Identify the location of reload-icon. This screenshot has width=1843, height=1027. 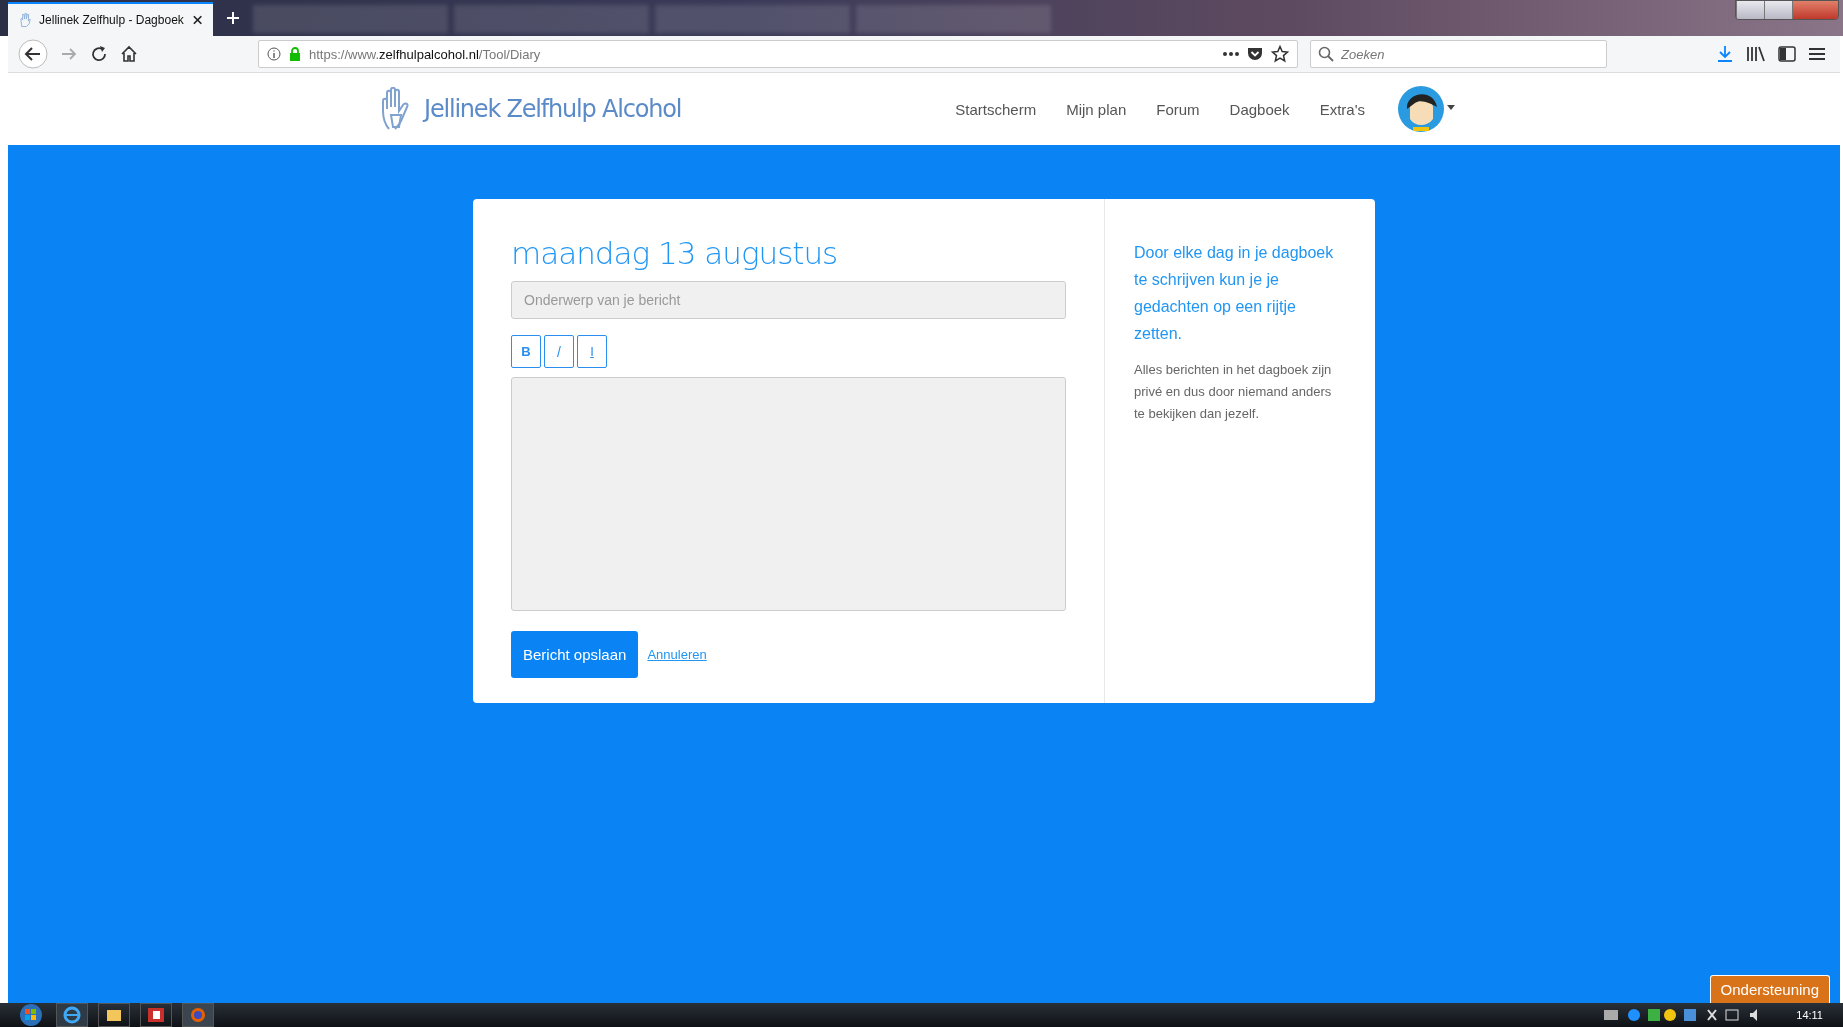
(99, 54).